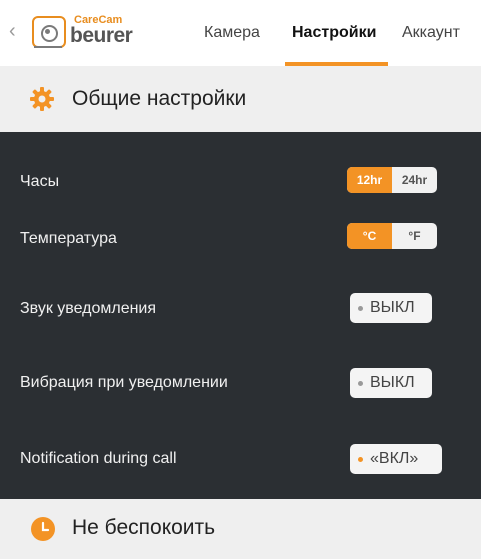 The image size is (481, 559). I want to click on notification-during-call-label: Notification during call, so click(98, 458).